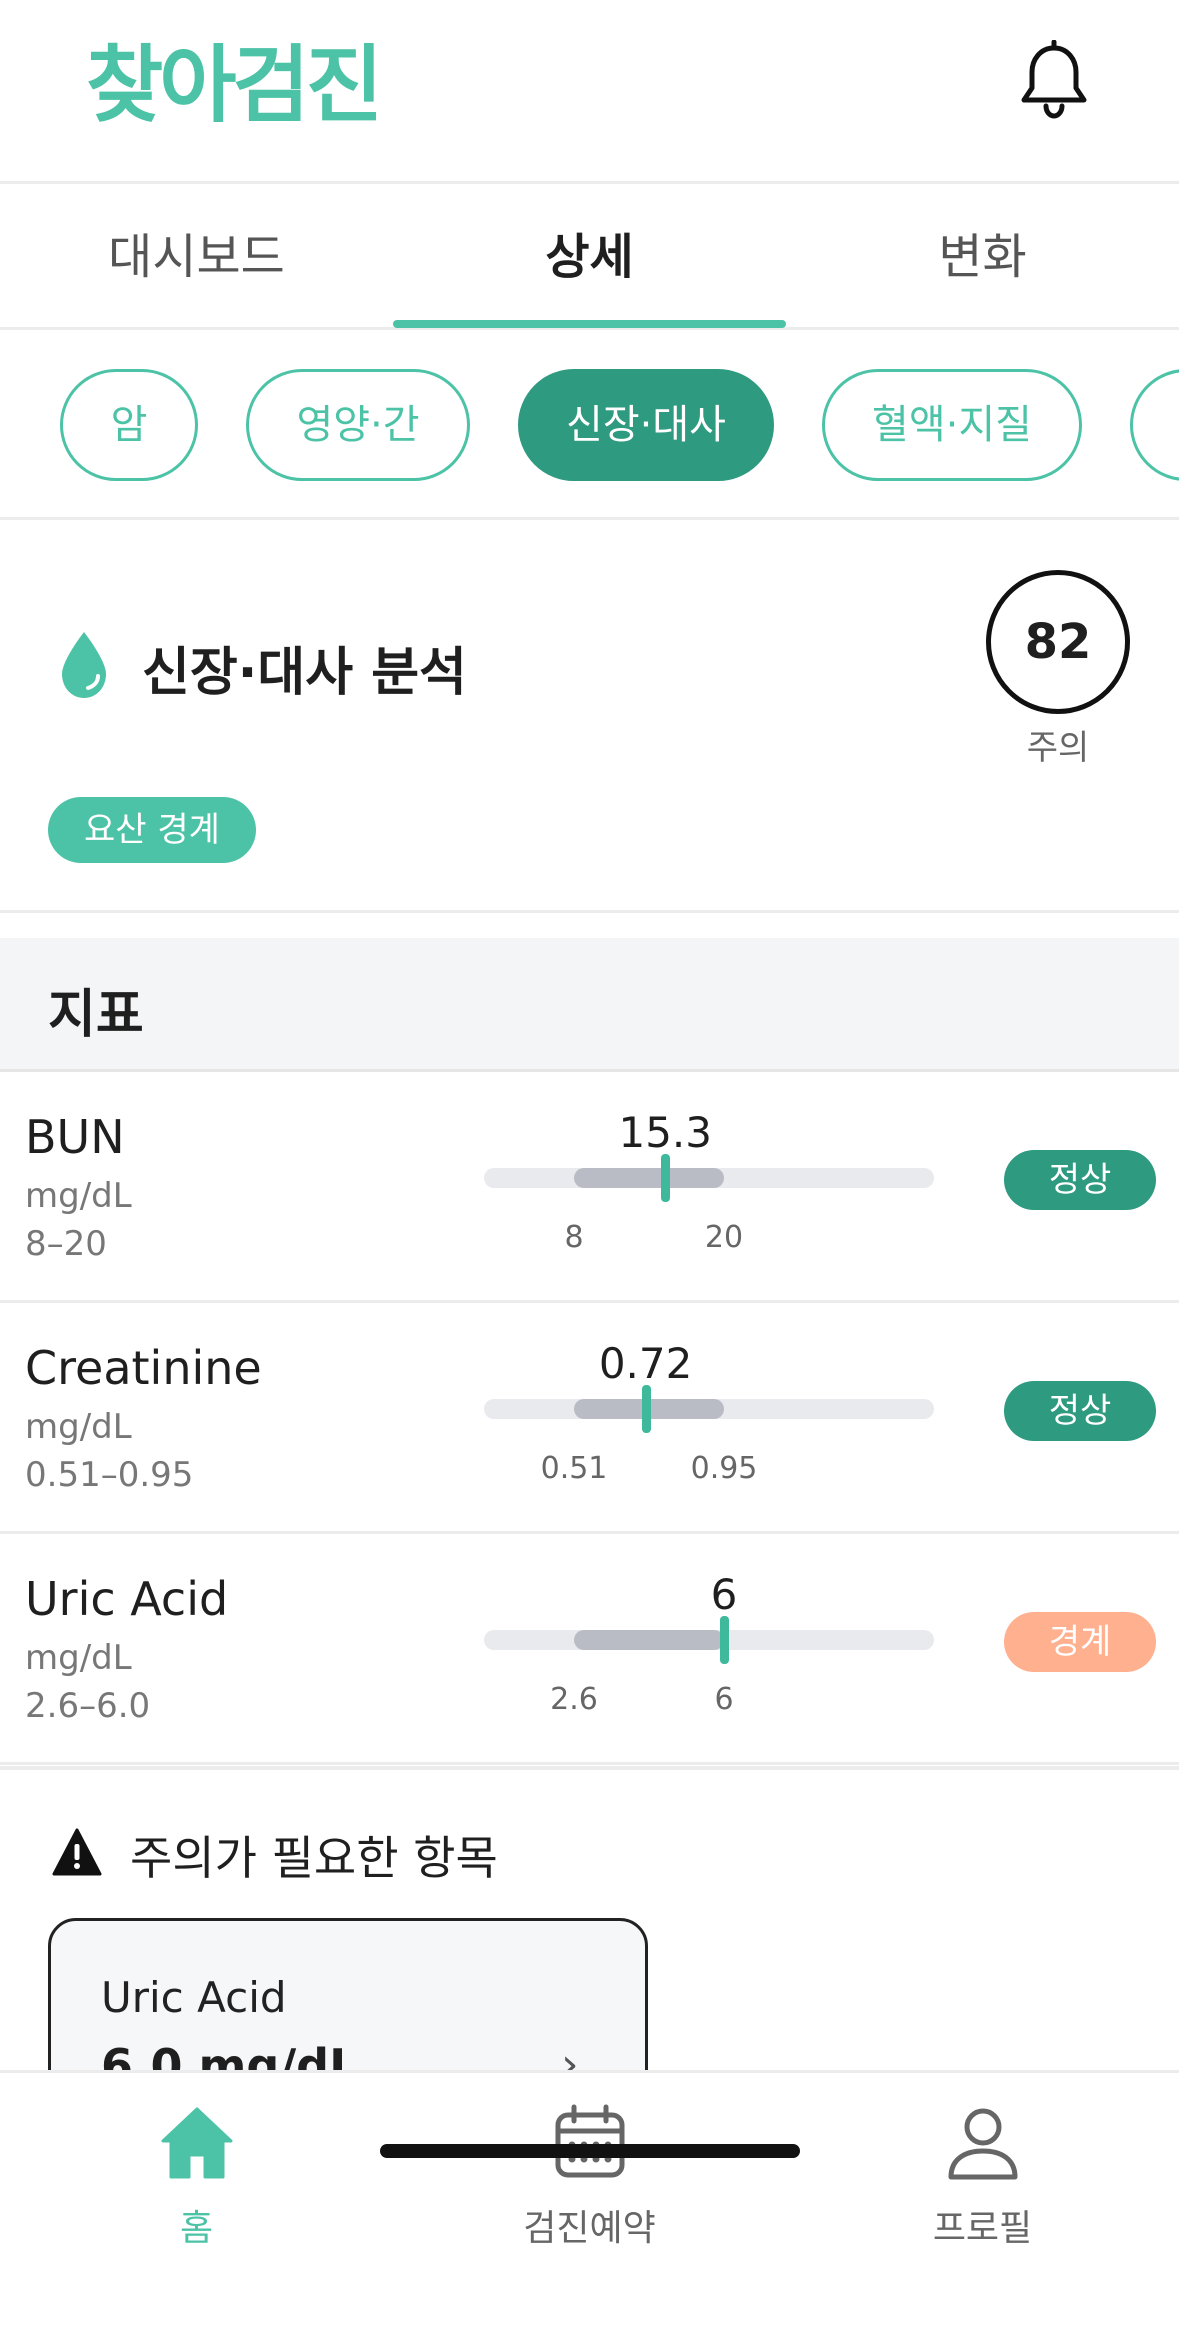 The image size is (1179, 2352). Describe the element at coordinates (589, 2228) in the screenshot. I see `nav-booking-label: 검진예약` at that location.